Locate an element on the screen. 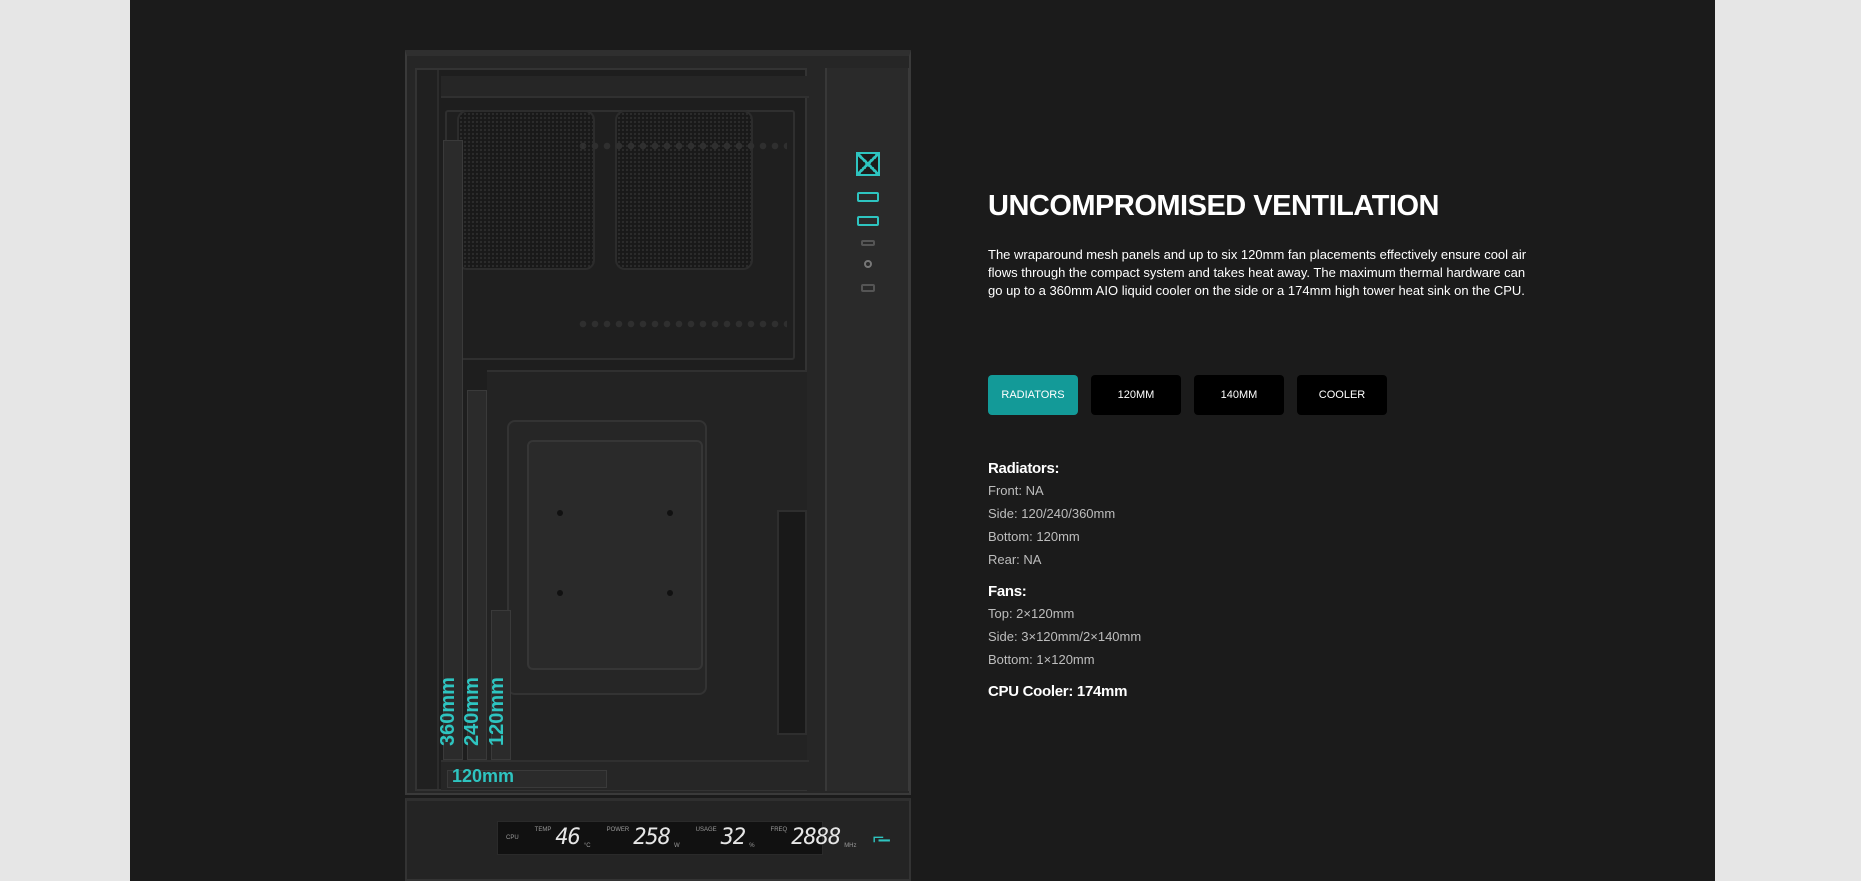  radiator-120-bottom-label: 120mm is located at coordinates (483, 776).